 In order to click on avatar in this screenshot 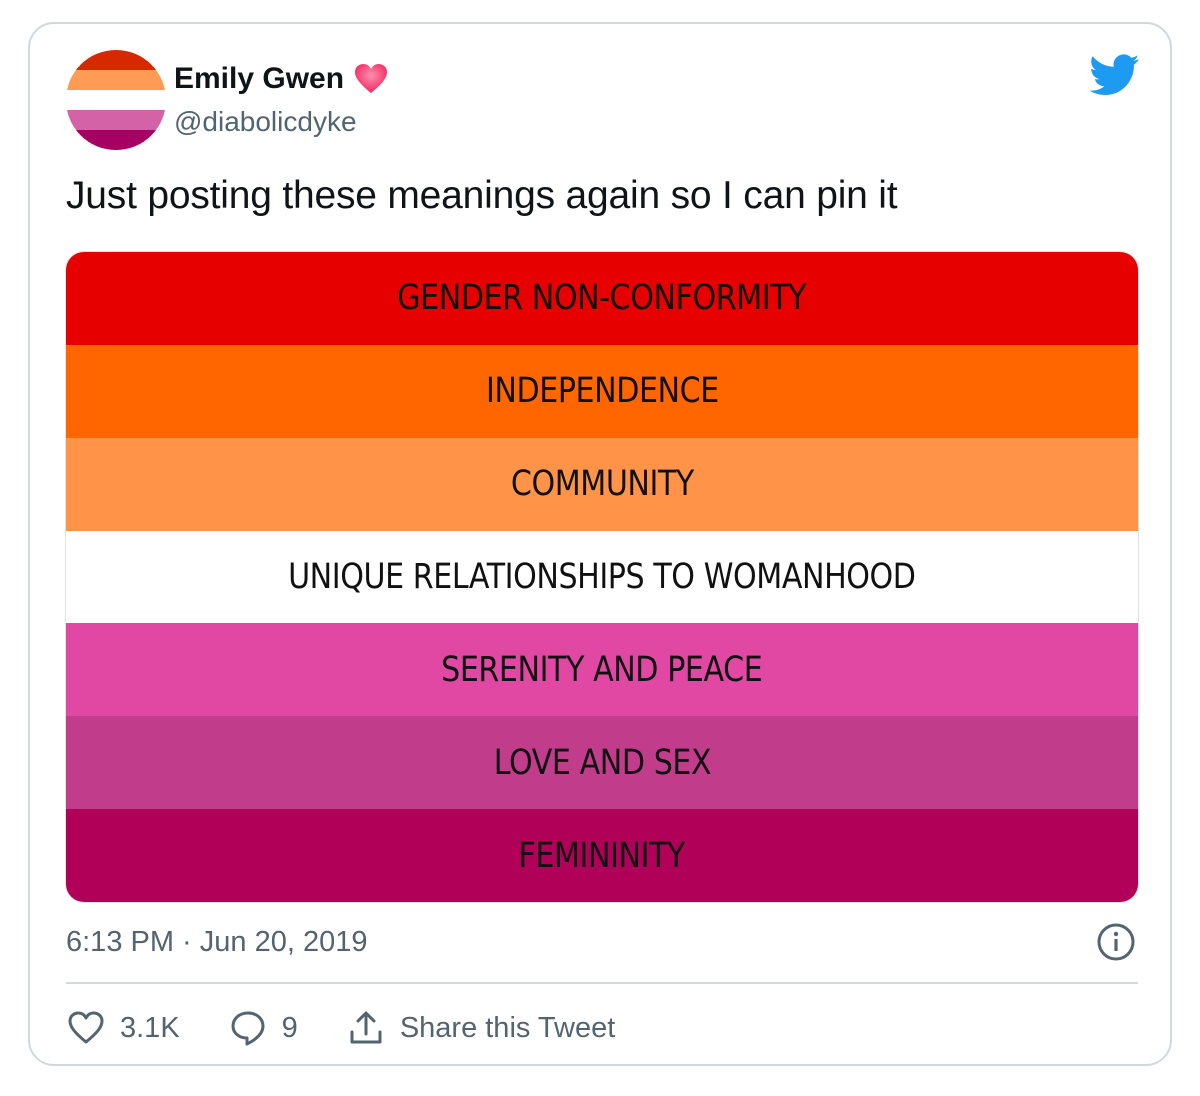, I will do `click(116, 100)`.